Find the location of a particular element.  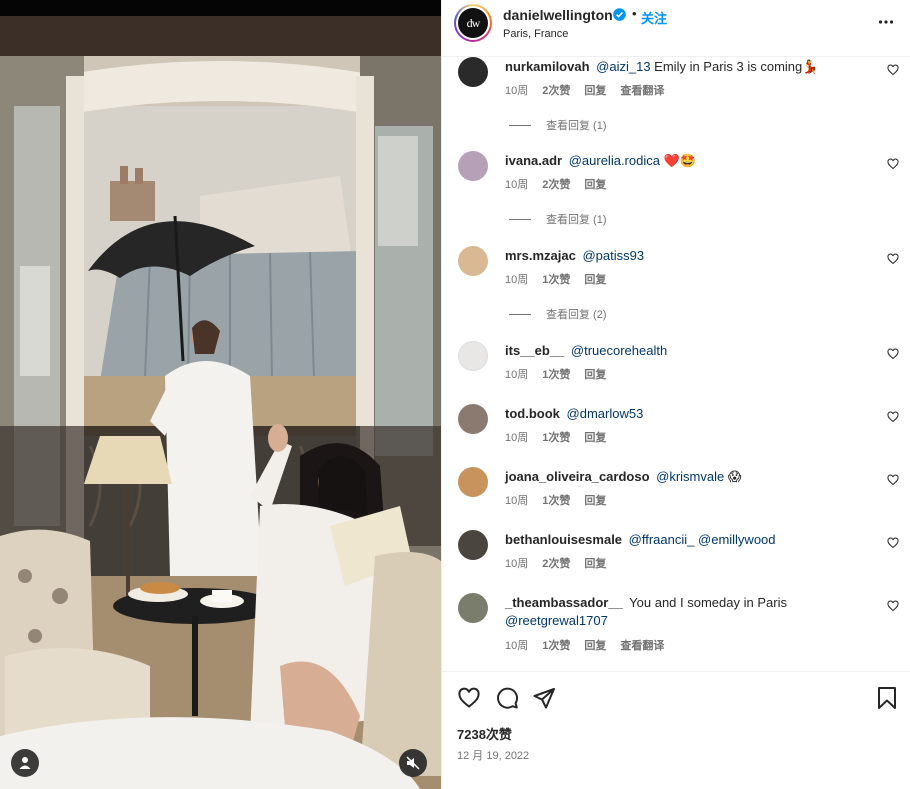

comment-mention: @ffraancii_ is located at coordinates (662, 539).